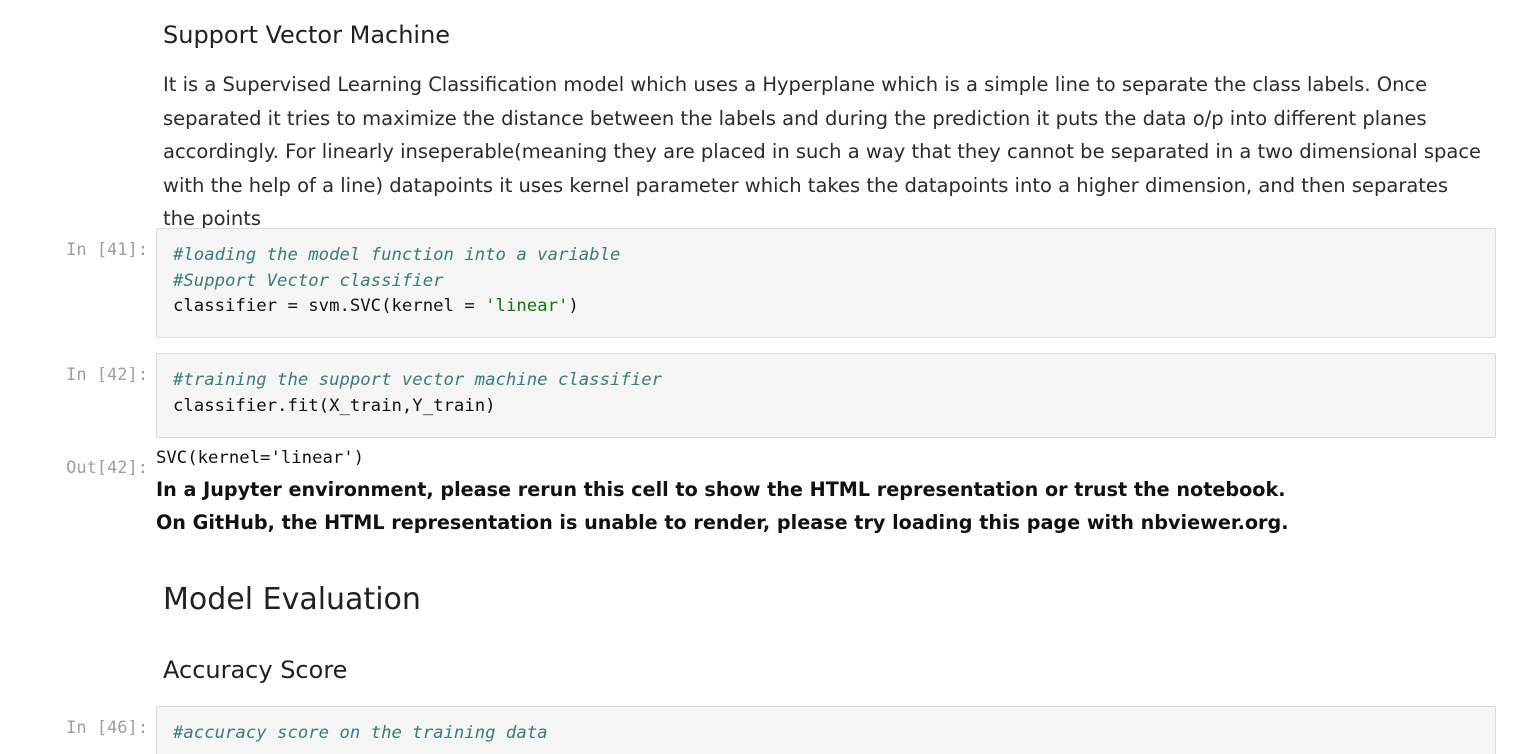 The height and width of the screenshot is (754, 1527). I want to click on code-text: classifier = svm.SVC(kernel =, so click(329, 306).